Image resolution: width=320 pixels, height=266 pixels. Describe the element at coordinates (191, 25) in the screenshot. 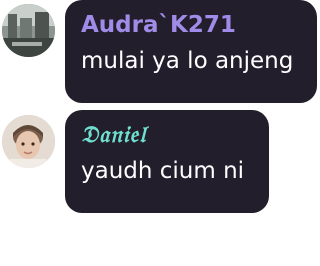

I see `username: Audra`K271` at that location.